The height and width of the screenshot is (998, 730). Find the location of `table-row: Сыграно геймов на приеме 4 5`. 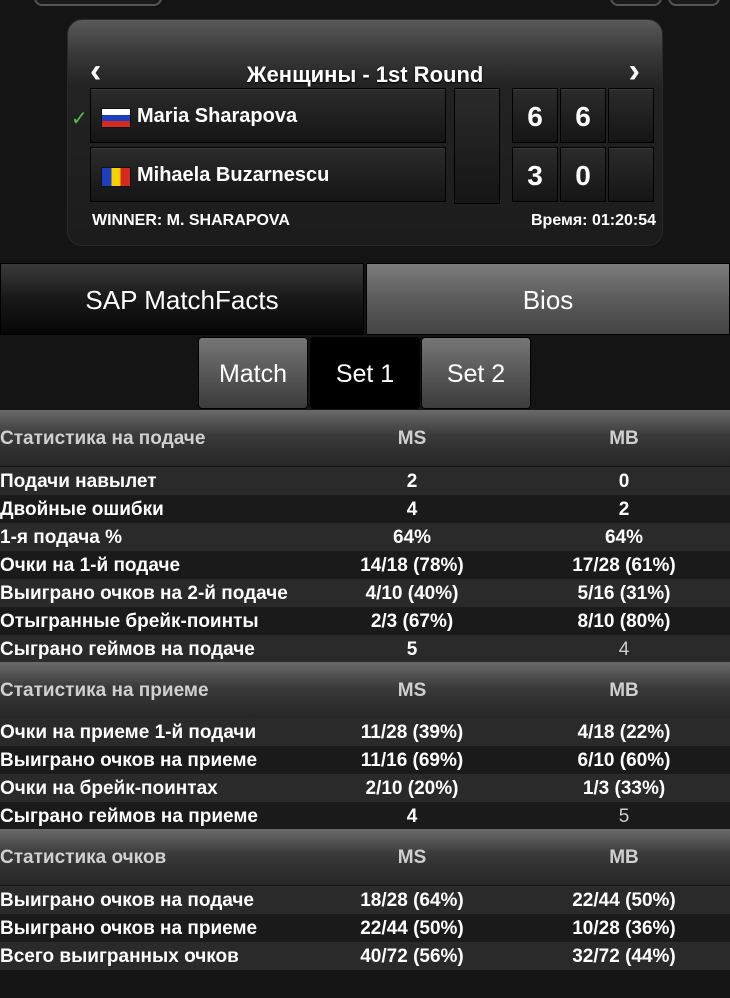

table-row: Сыграно геймов на приеме 4 5 is located at coordinates (365, 816).